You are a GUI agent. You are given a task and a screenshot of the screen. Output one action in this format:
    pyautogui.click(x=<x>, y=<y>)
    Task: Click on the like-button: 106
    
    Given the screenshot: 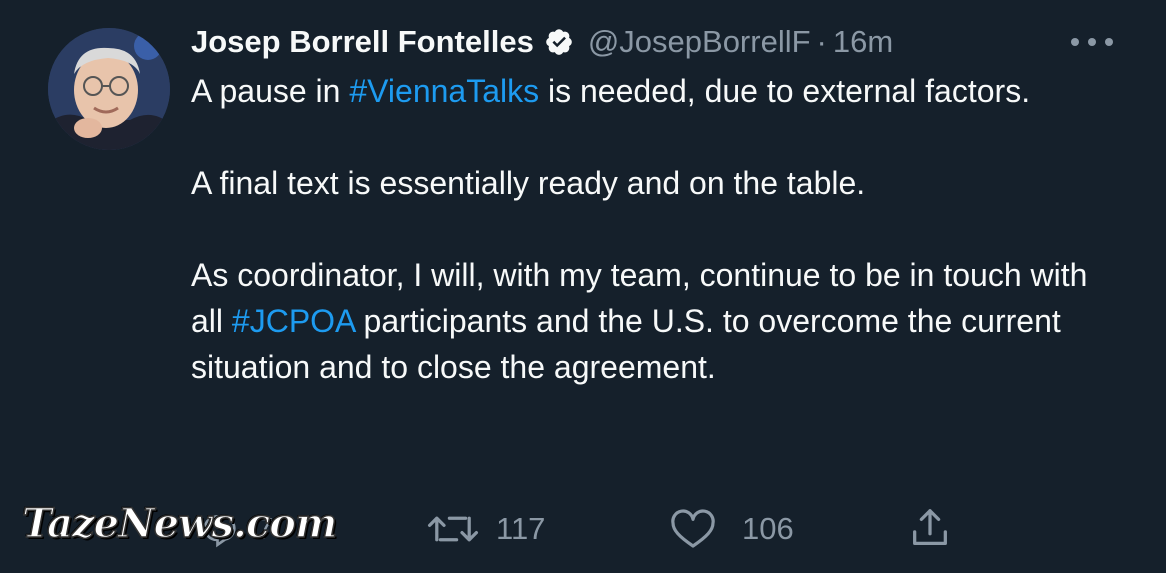 What is the action you would take?
    pyautogui.click(x=731, y=529)
    